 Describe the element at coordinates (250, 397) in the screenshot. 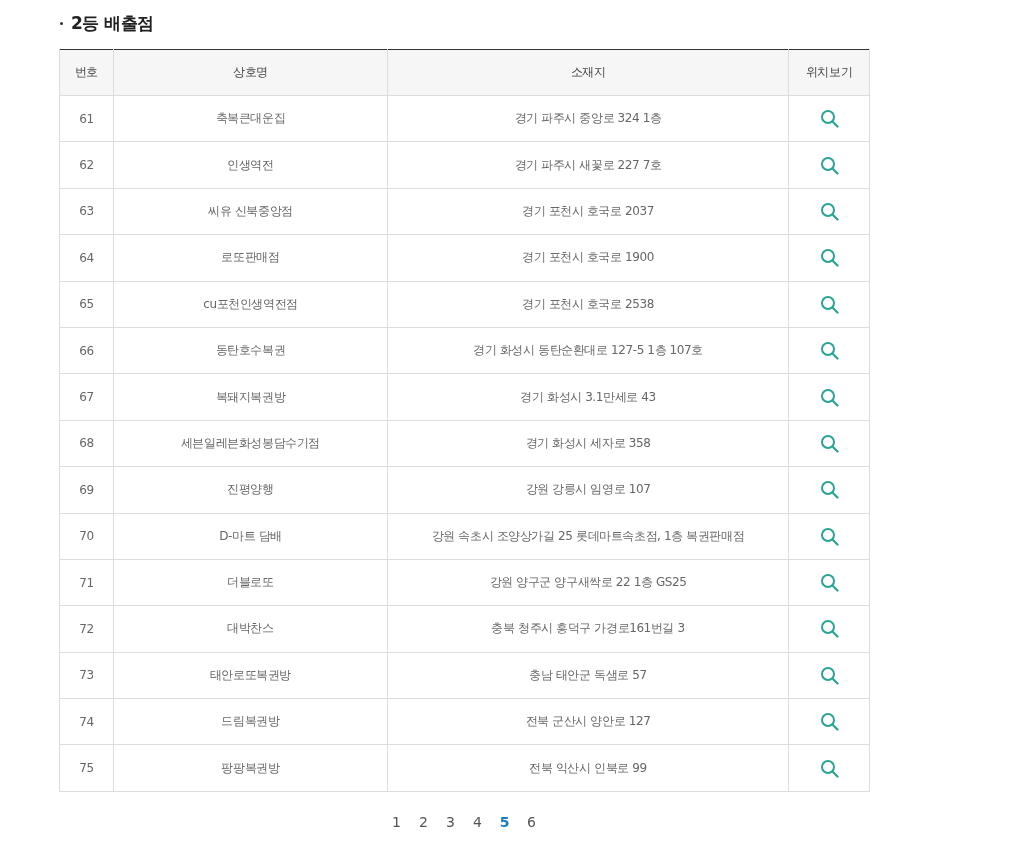

I see `table-cell: 복돼지복권방` at that location.